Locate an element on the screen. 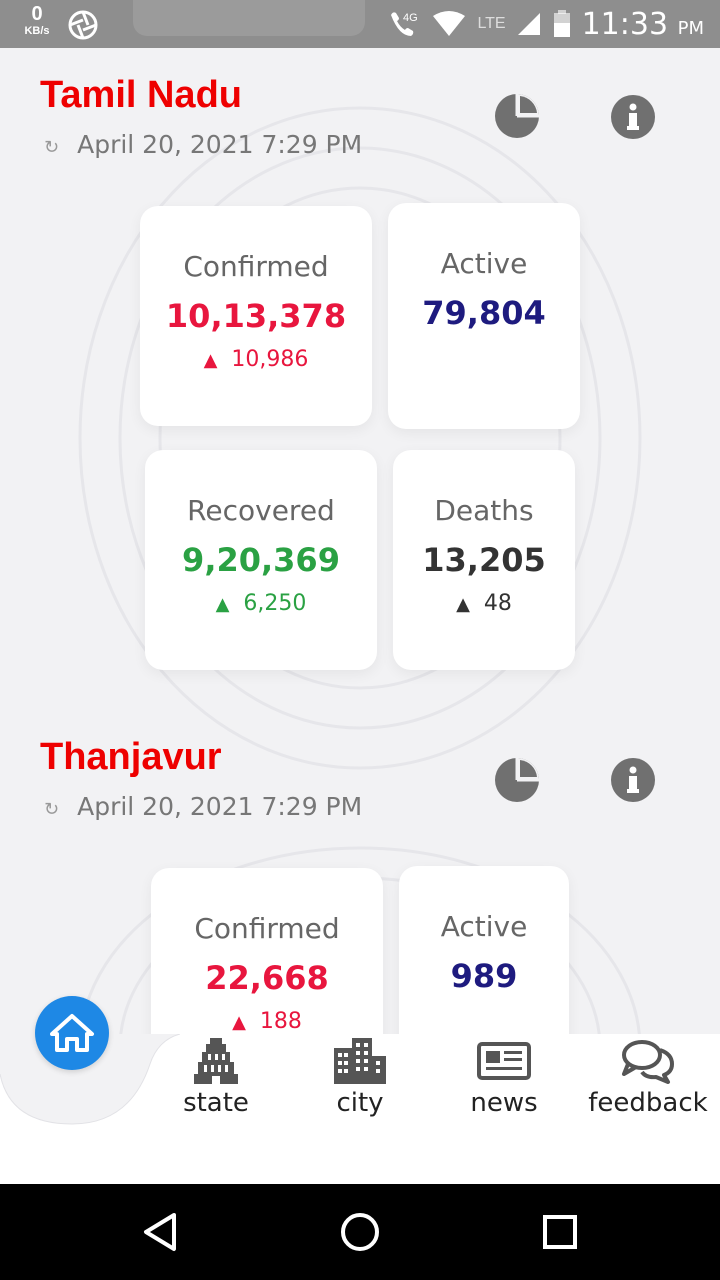 Image resolution: width=720 pixels, height=1280 pixels. system-navigation-bar is located at coordinates (360, 1232).